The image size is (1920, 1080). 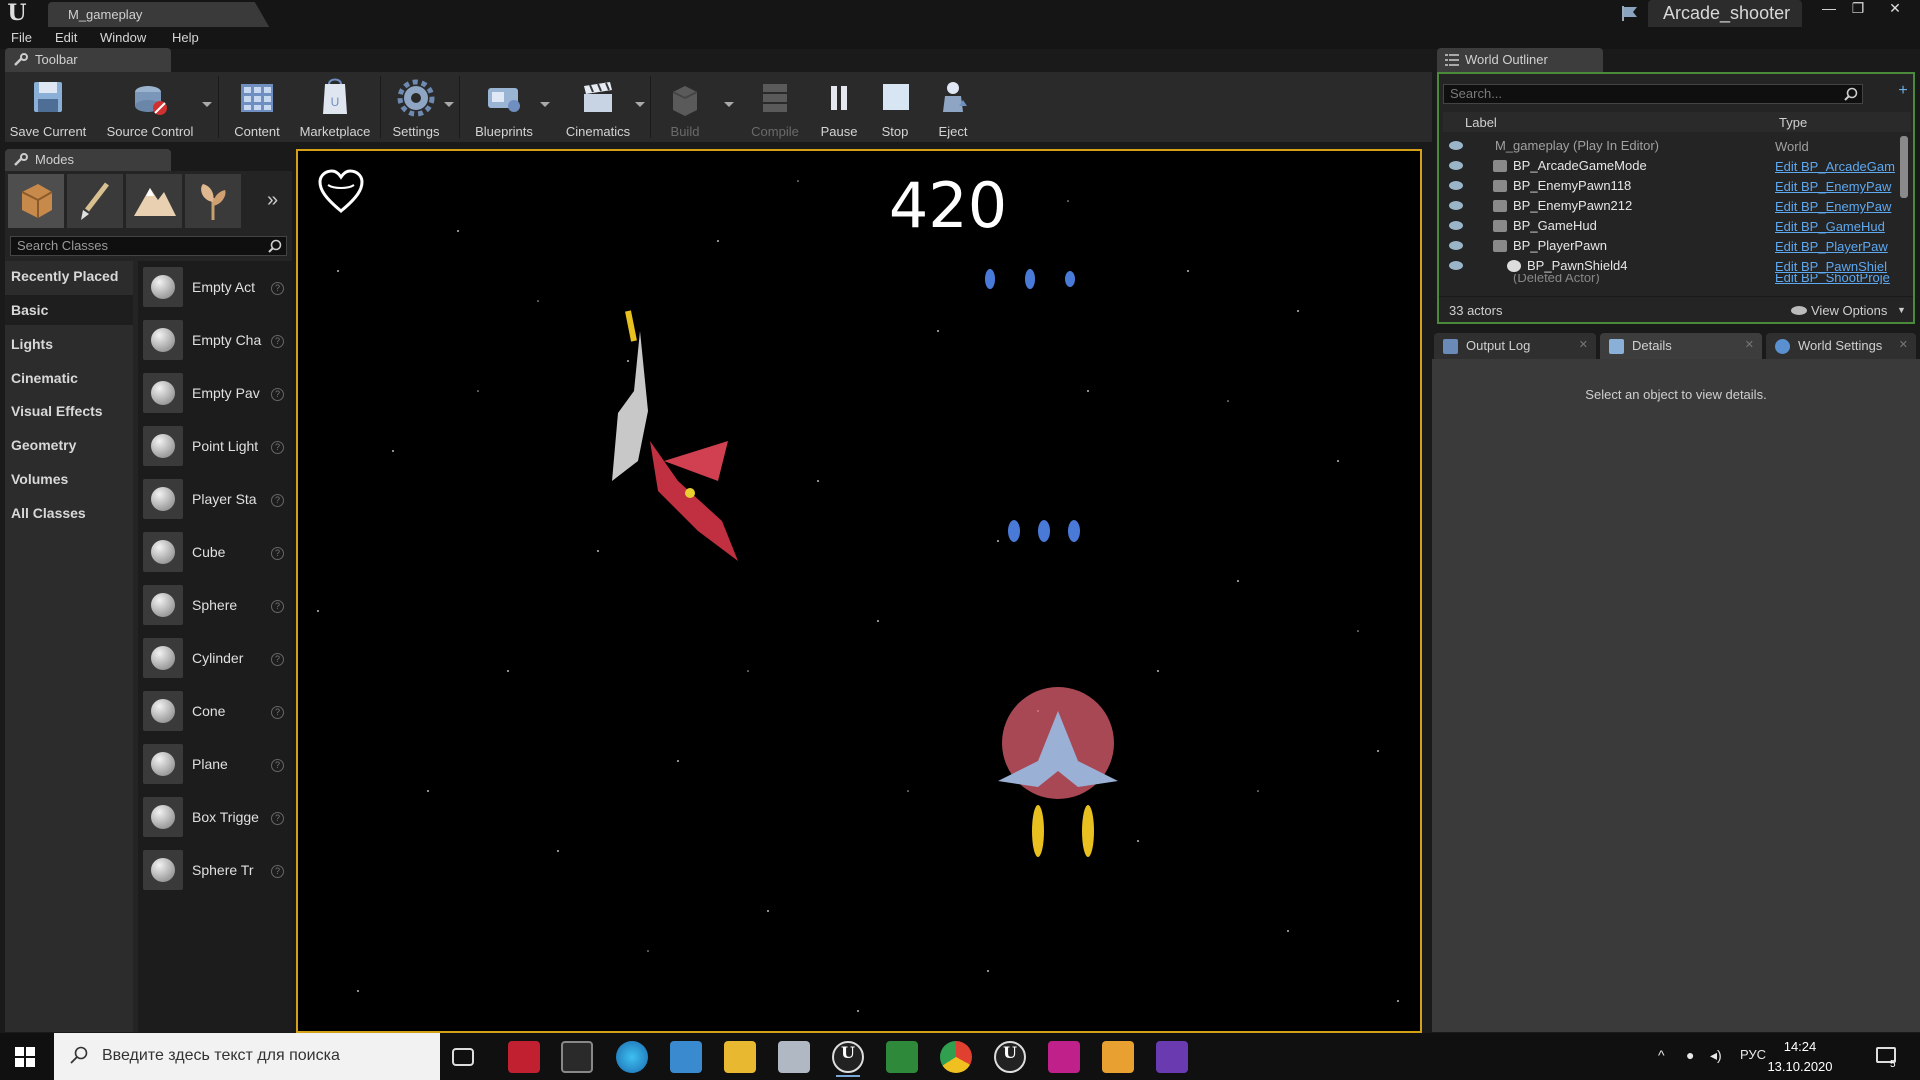 What do you see at coordinates (956, 1057) in the screenshot?
I see `chrome-icon` at bounding box center [956, 1057].